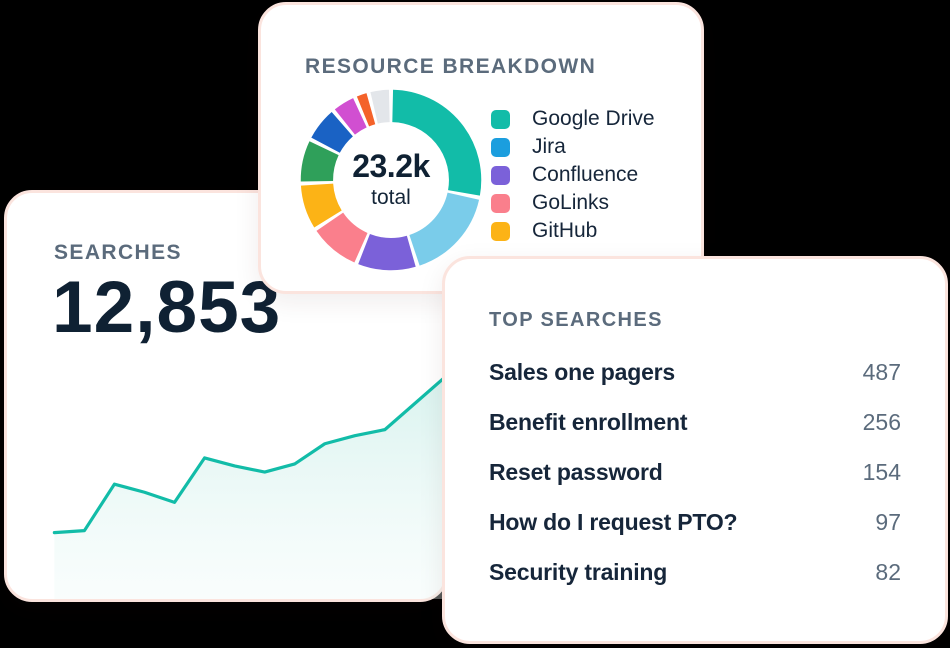  Describe the element at coordinates (565, 230) in the screenshot. I see `legend-label: GitHub` at that location.